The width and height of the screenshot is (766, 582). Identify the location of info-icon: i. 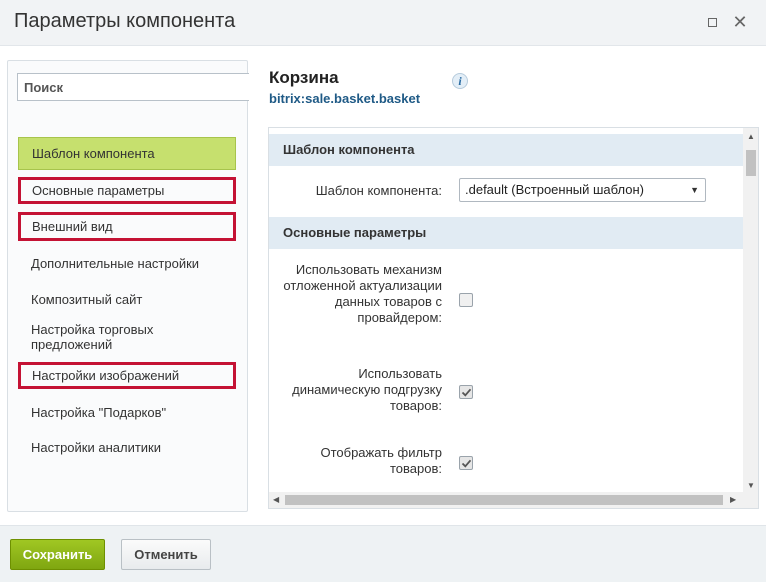
(460, 81).